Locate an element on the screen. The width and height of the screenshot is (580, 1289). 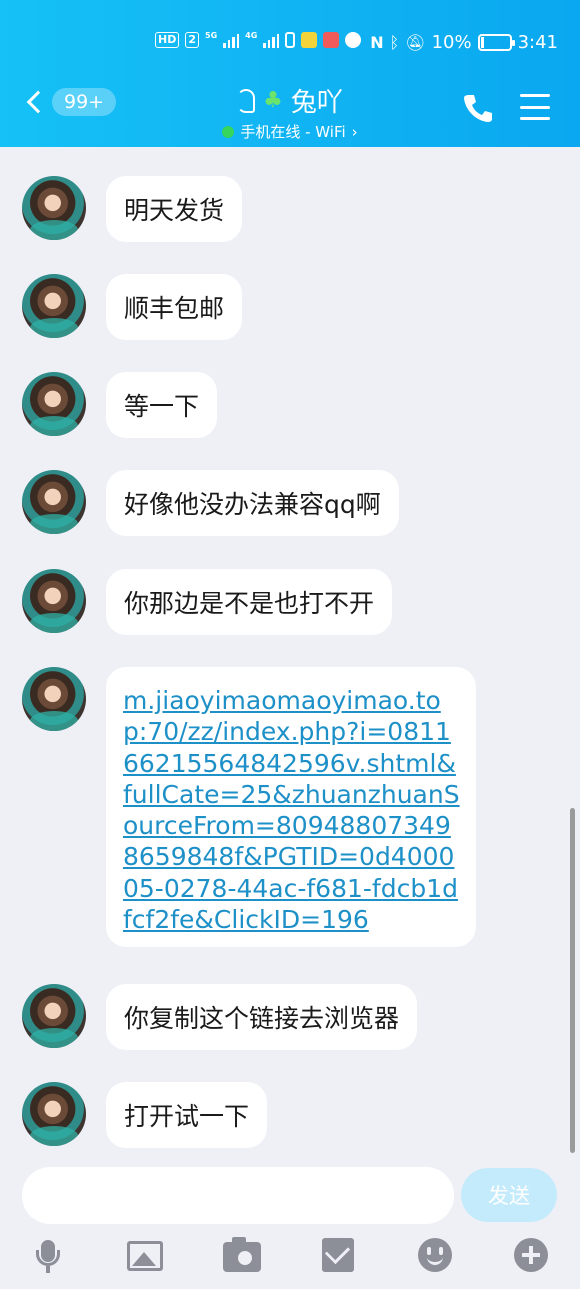
hd-badge: HD is located at coordinates (167, 40).